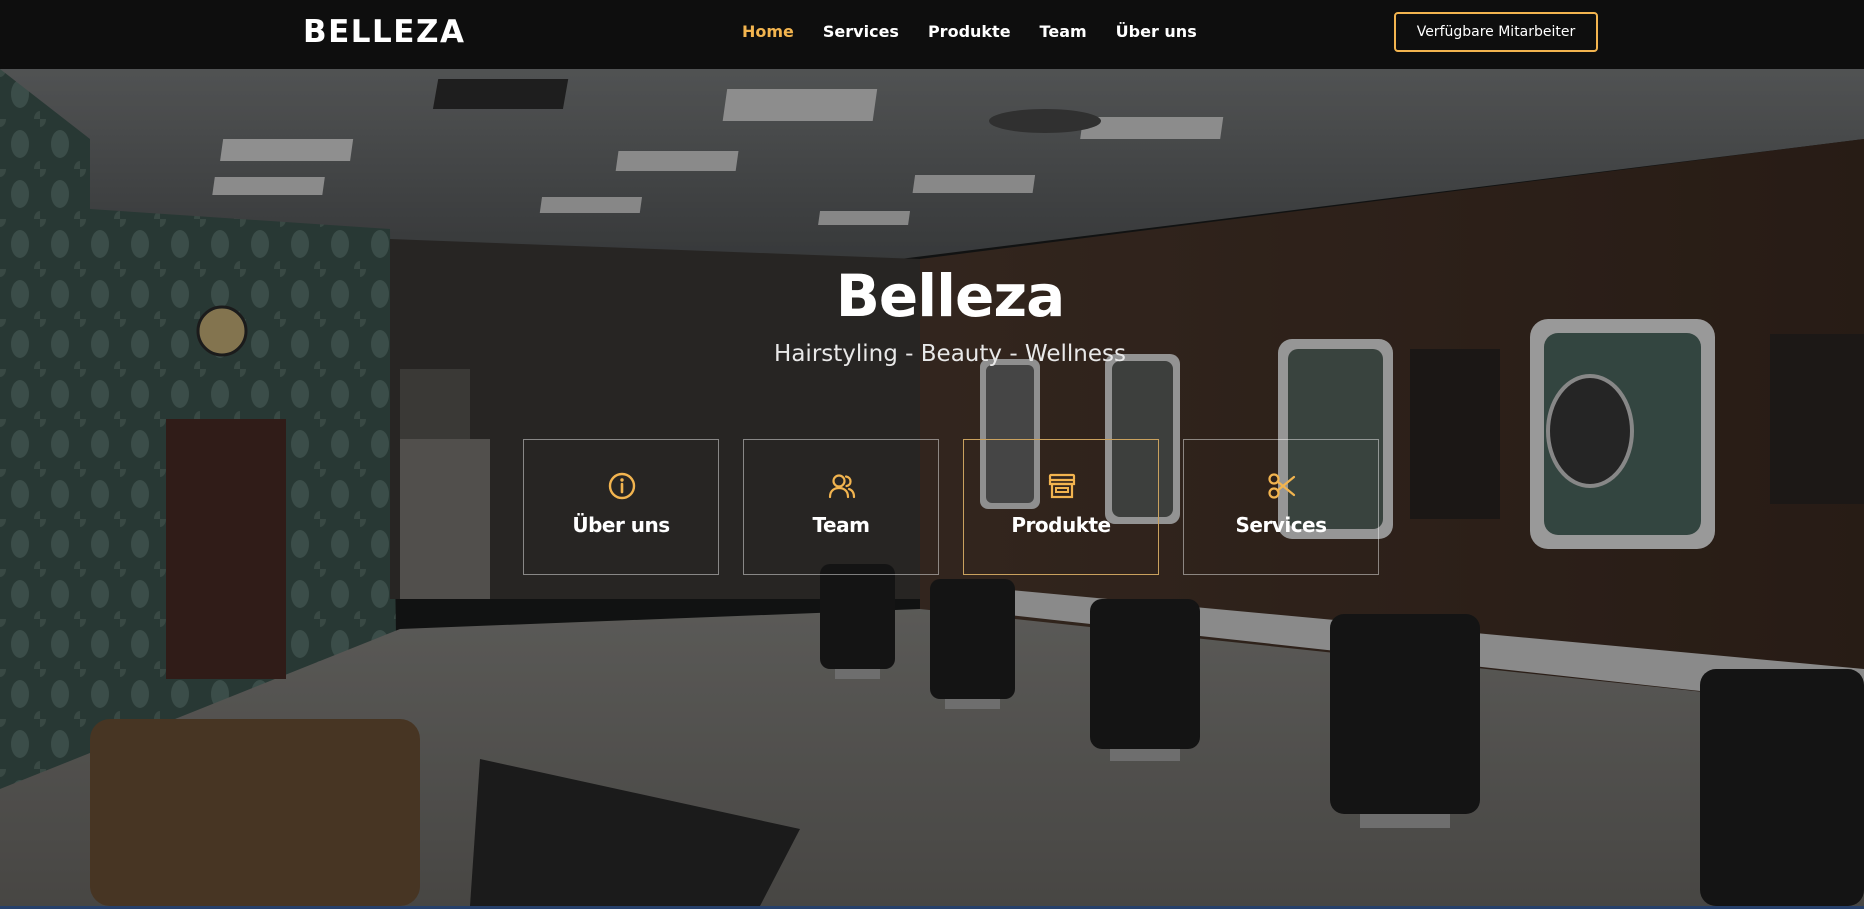 Image resolution: width=1864 pixels, height=909 pixels. What do you see at coordinates (1061, 507) in the screenshot?
I see `tile-produkte: Produkte` at bounding box center [1061, 507].